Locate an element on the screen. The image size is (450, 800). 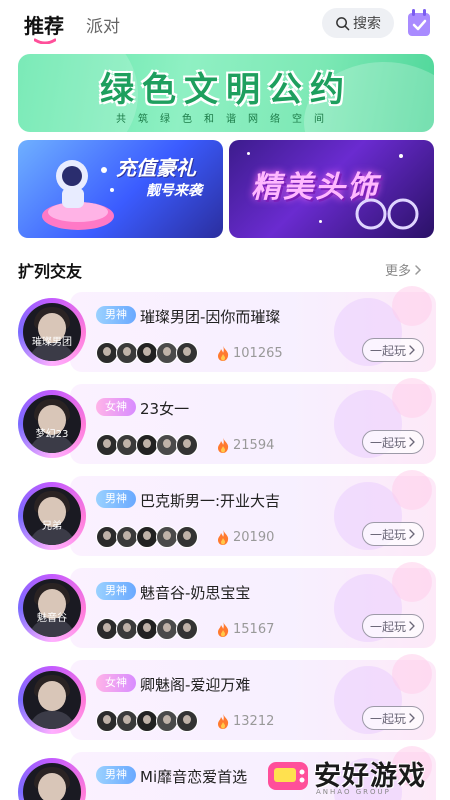
tab-party: 派对 is located at coordinates (103, 24).